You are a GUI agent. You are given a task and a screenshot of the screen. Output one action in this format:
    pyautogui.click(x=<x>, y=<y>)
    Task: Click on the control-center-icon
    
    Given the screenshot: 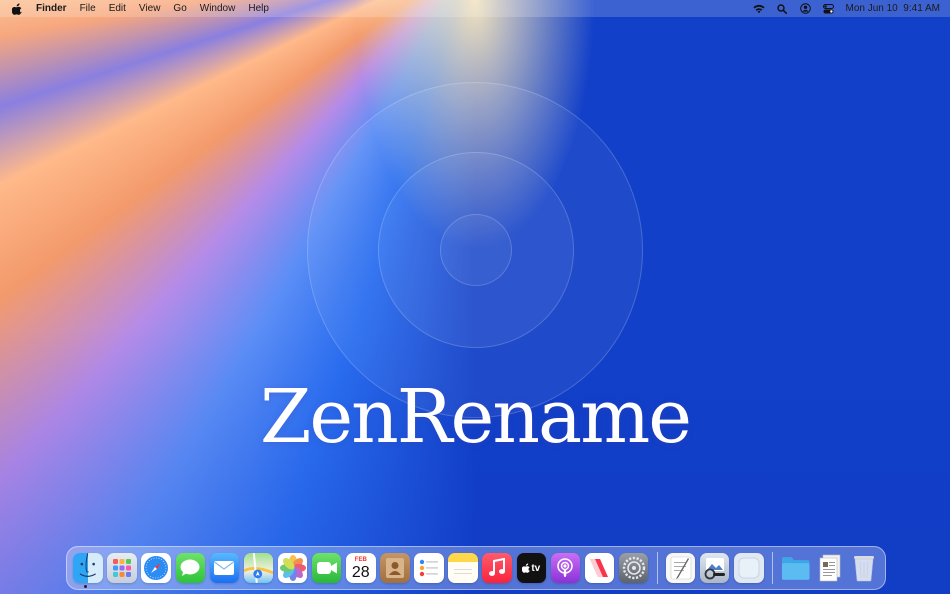 What is the action you would take?
    pyautogui.click(x=828, y=9)
    